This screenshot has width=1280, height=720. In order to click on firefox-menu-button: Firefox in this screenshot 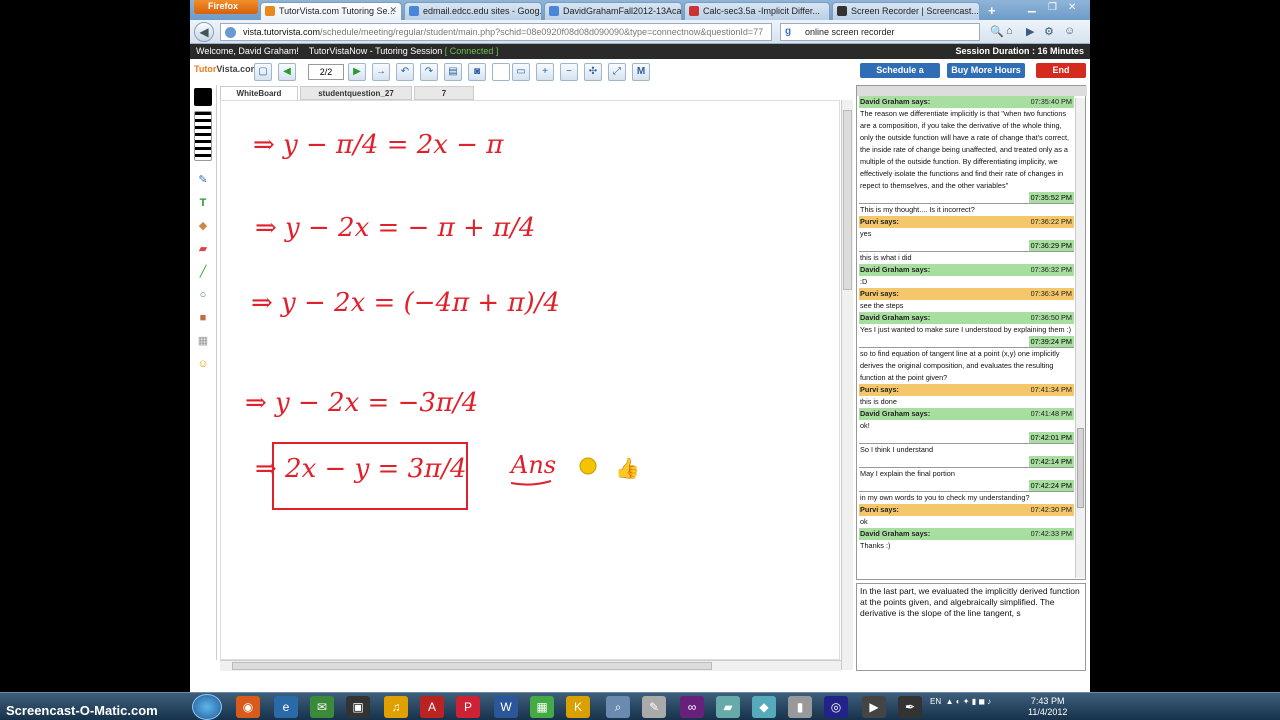, I will do `click(226, 7)`.